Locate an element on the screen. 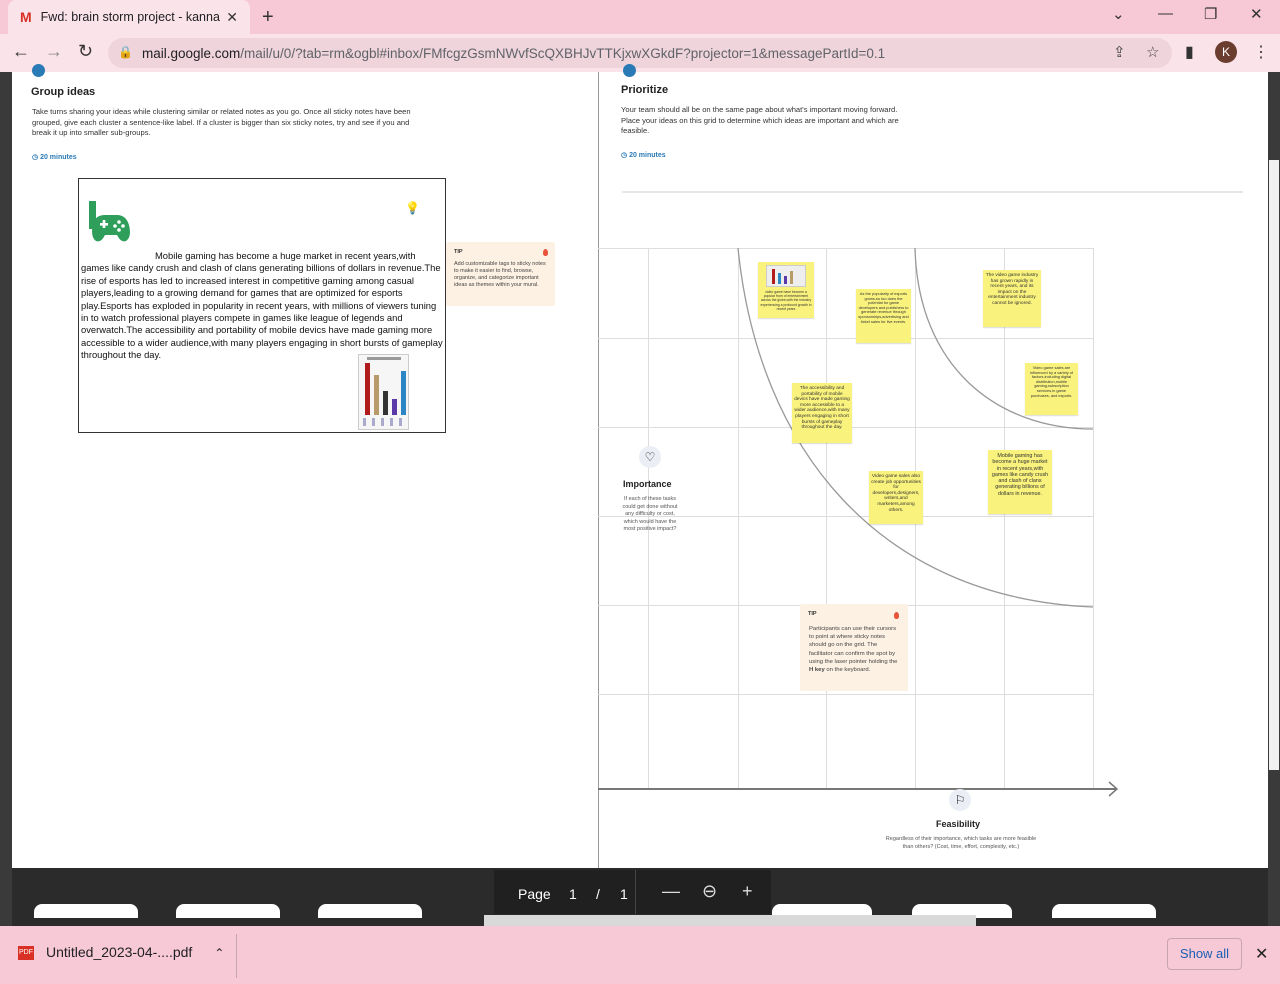 This screenshot has height=984, width=1280. new-tab-icon: + is located at coordinates (268, 17).